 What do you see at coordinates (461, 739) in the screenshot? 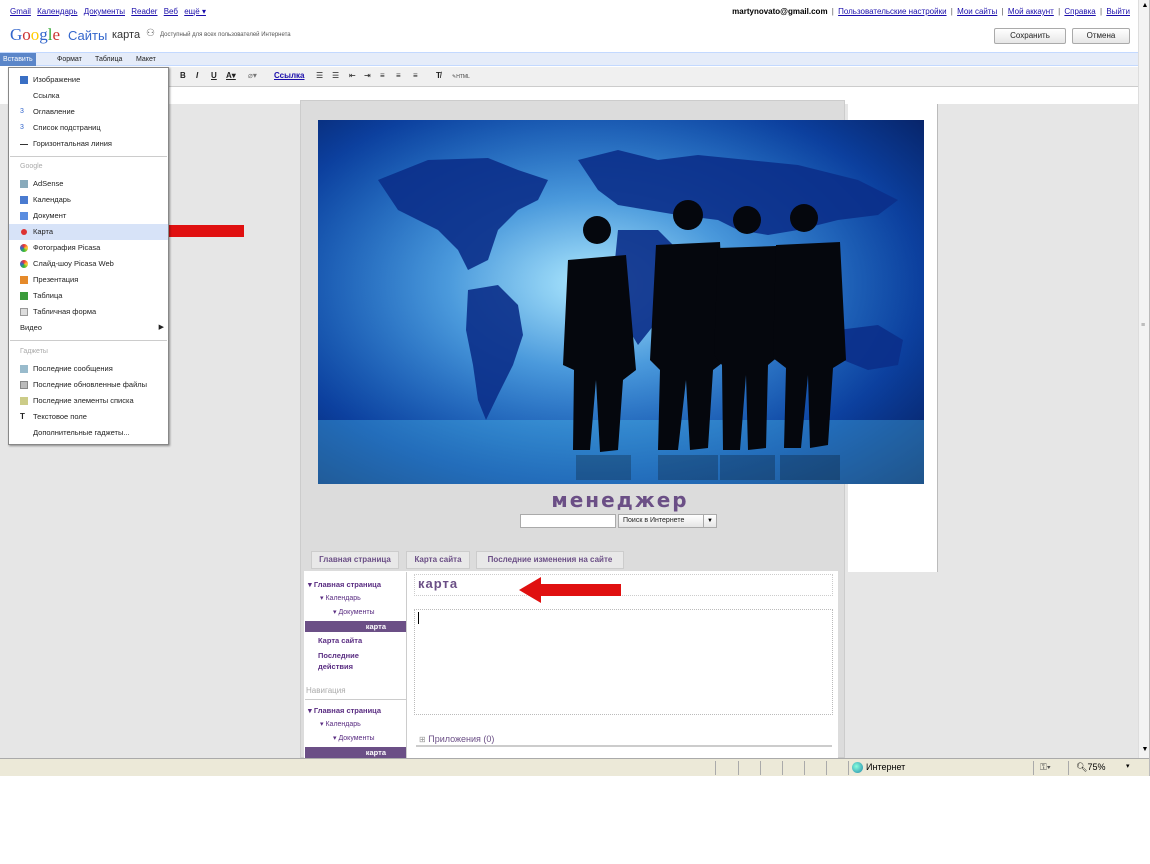
I see `attachments-label: Приложения (0)` at bounding box center [461, 739].